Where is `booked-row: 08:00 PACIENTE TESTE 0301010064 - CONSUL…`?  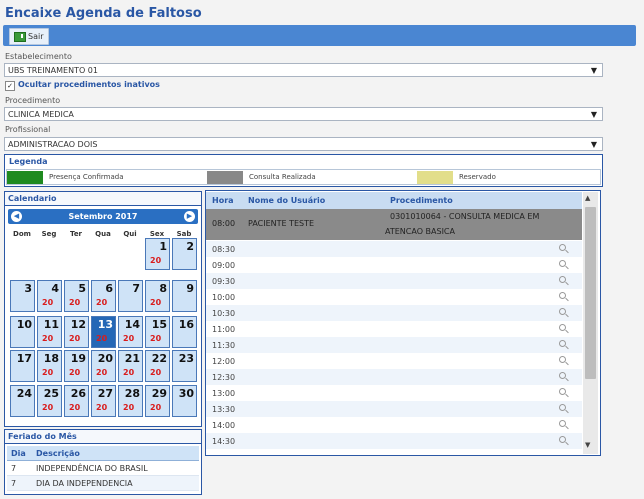
booked-row: 08:00 PACIENTE TESTE 0301010064 - CONSUL… is located at coordinates (394, 224).